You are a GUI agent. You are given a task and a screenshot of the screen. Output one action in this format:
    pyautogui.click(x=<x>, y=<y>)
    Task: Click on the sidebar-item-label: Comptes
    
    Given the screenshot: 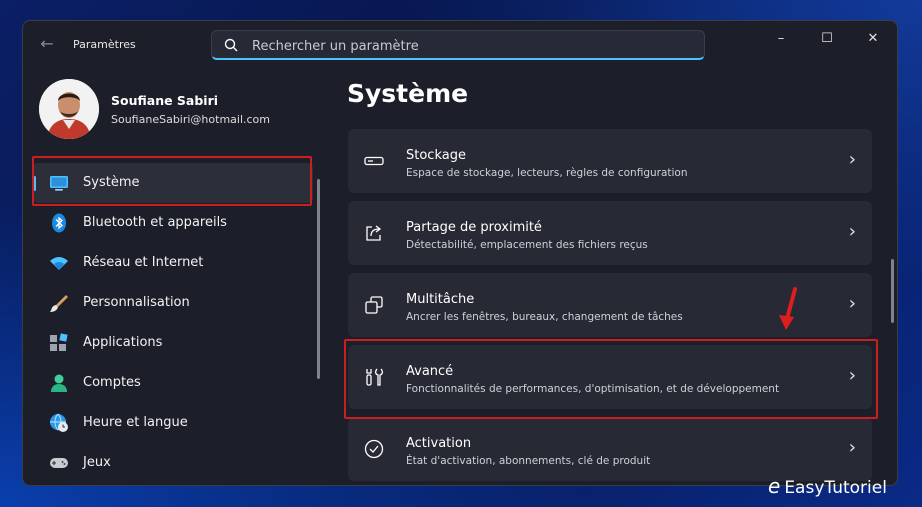 What is the action you would take?
    pyautogui.click(x=112, y=382)
    